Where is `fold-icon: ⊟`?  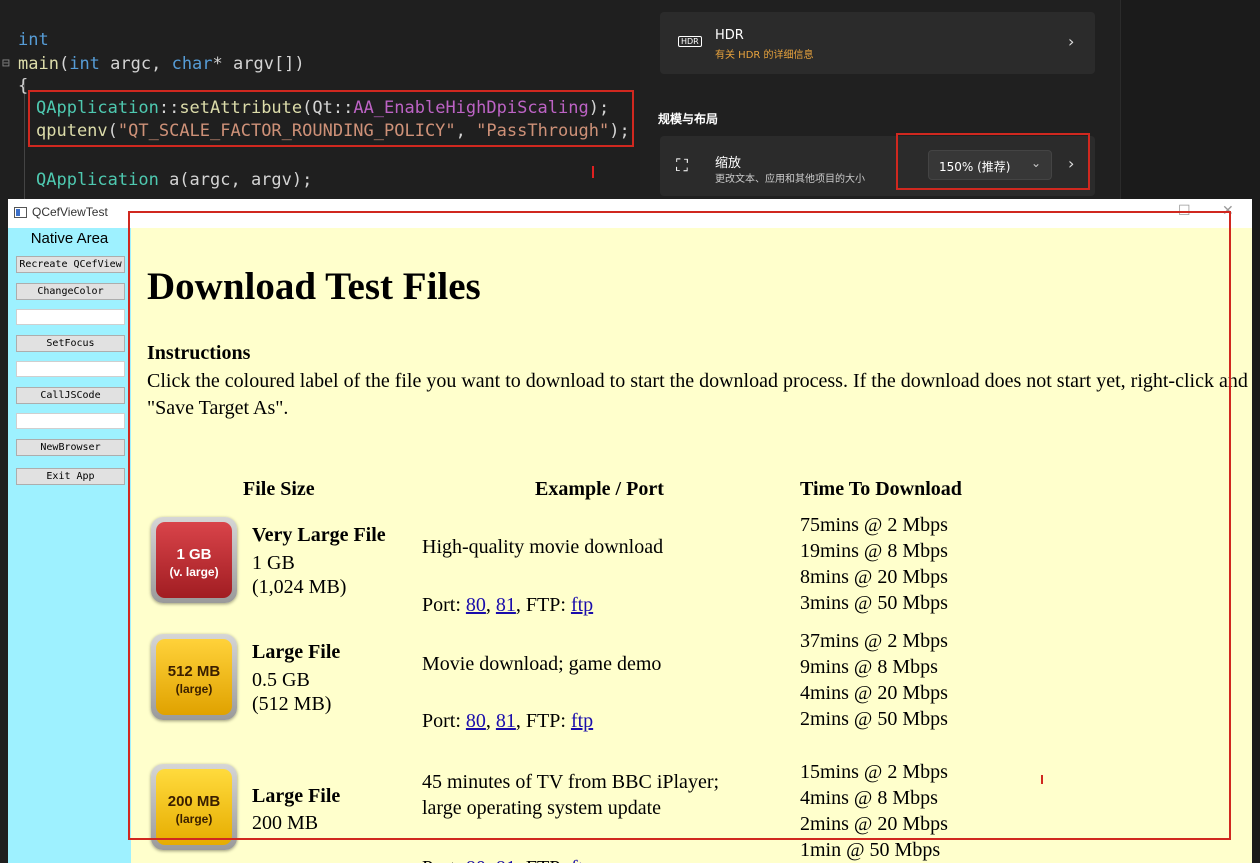
fold-icon: ⊟ is located at coordinates (6, 63).